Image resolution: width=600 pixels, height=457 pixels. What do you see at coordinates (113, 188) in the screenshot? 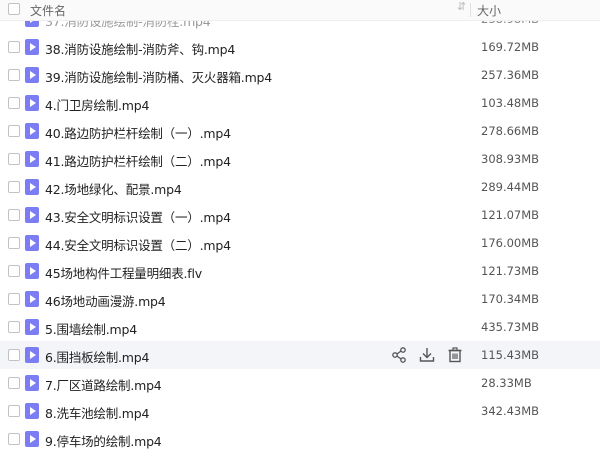
I see `file-name: 42.场地绿化、配景.mp4` at bounding box center [113, 188].